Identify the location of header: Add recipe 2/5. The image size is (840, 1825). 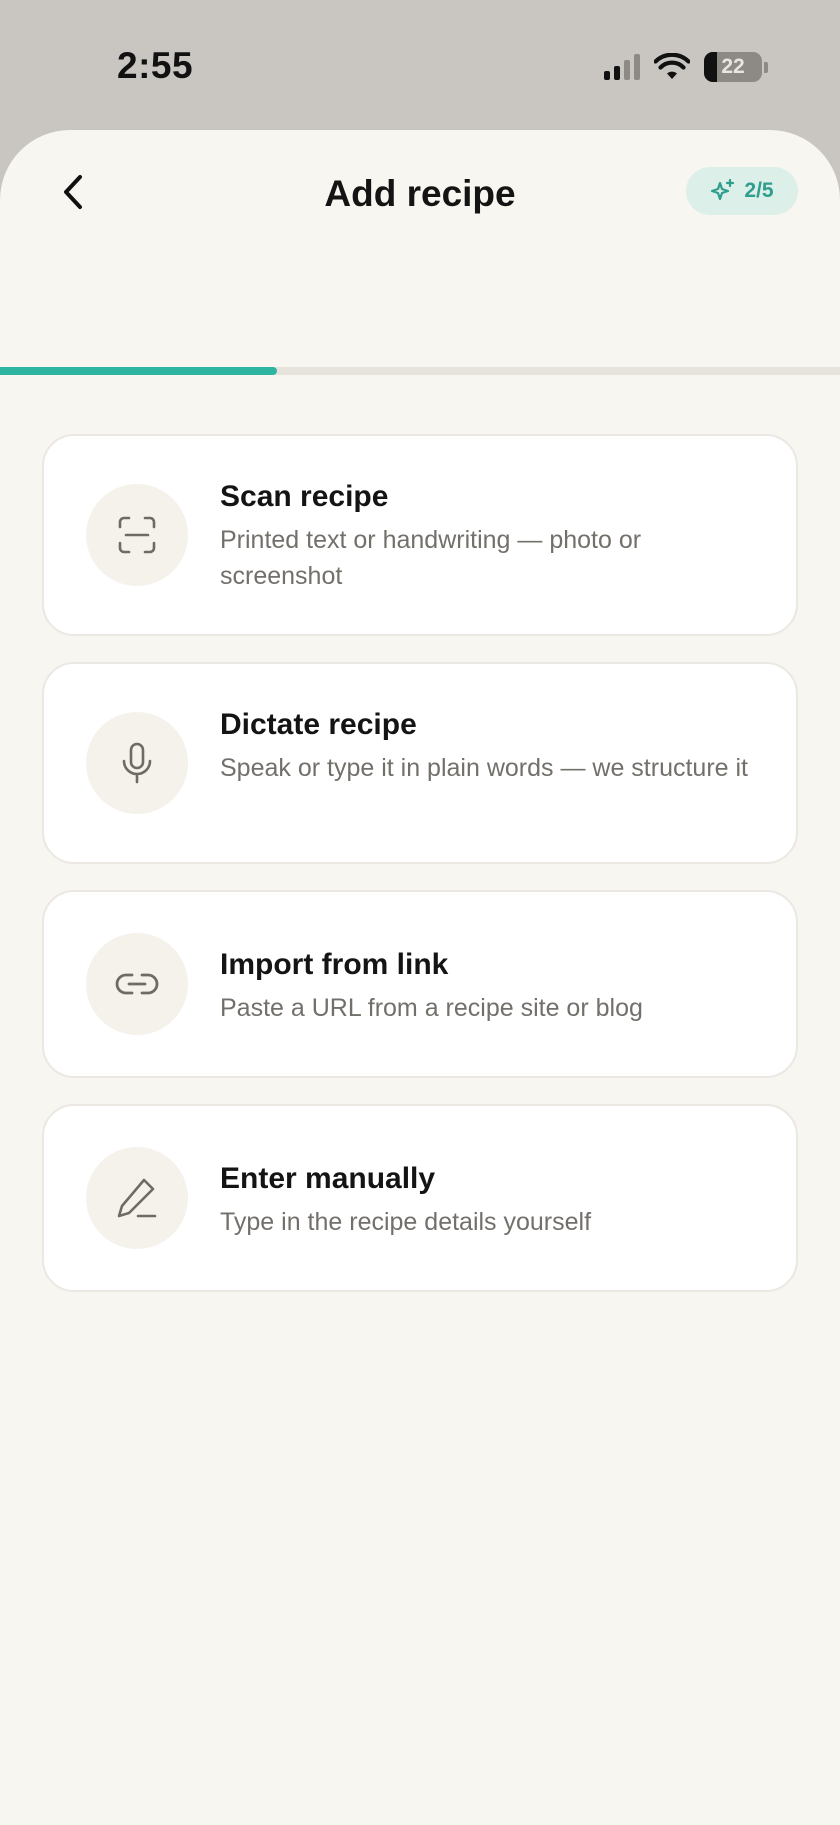
(420, 200).